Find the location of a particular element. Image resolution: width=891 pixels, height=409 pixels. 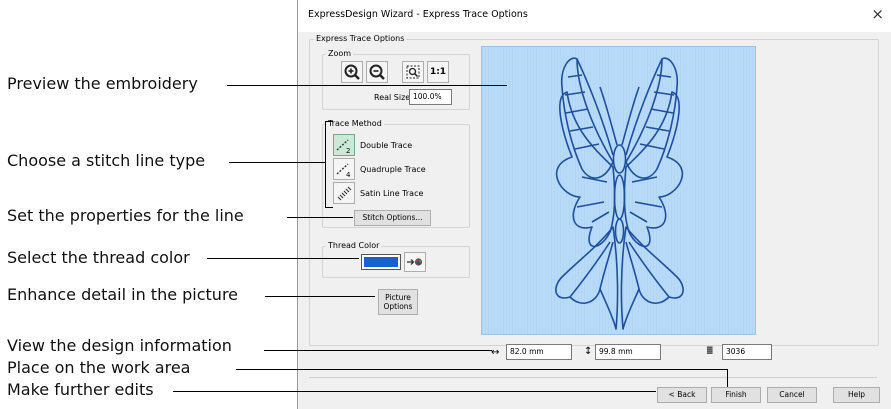

quadruple-trace-button: 4 is located at coordinates (344, 169).